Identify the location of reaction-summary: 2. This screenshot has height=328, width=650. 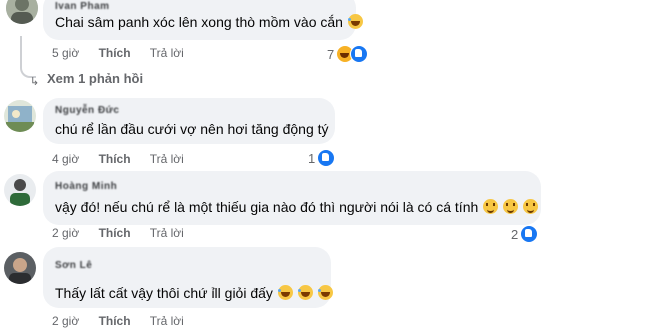
(525, 234).